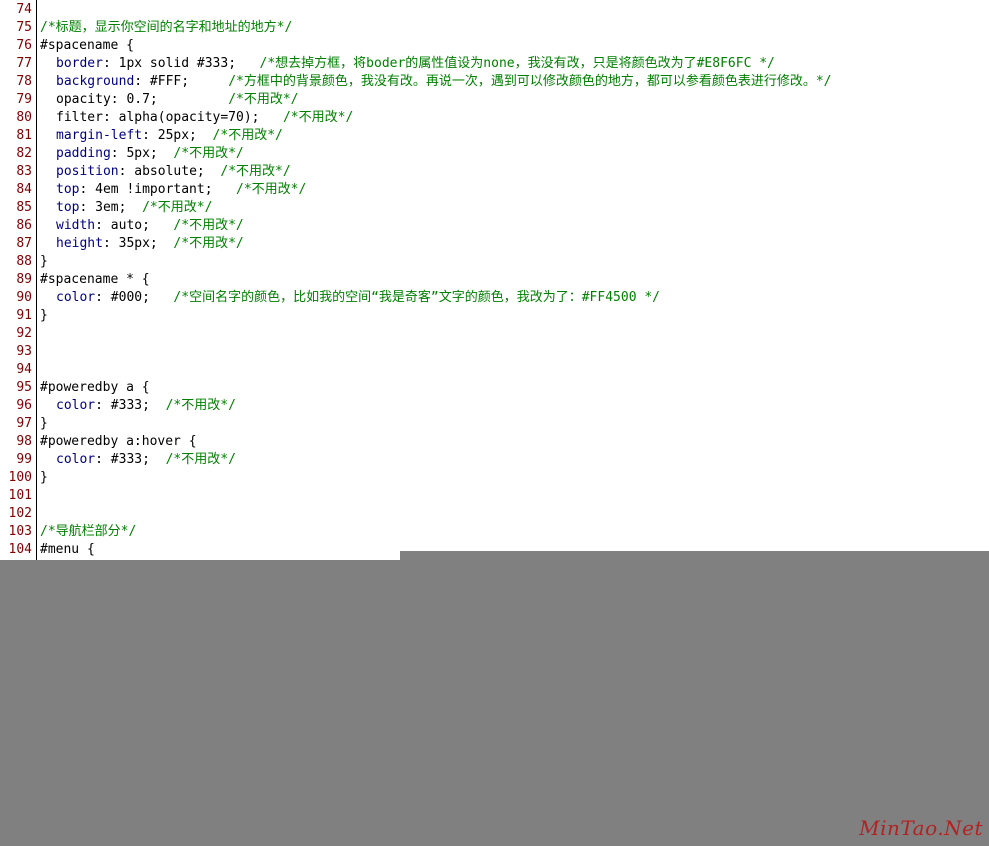 The height and width of the screenshot is (846, 989). Describe the element at coordinates (494, 226) in the screenshot. I see `code-line: 86 width: auto; /*不用改*/` at that location.